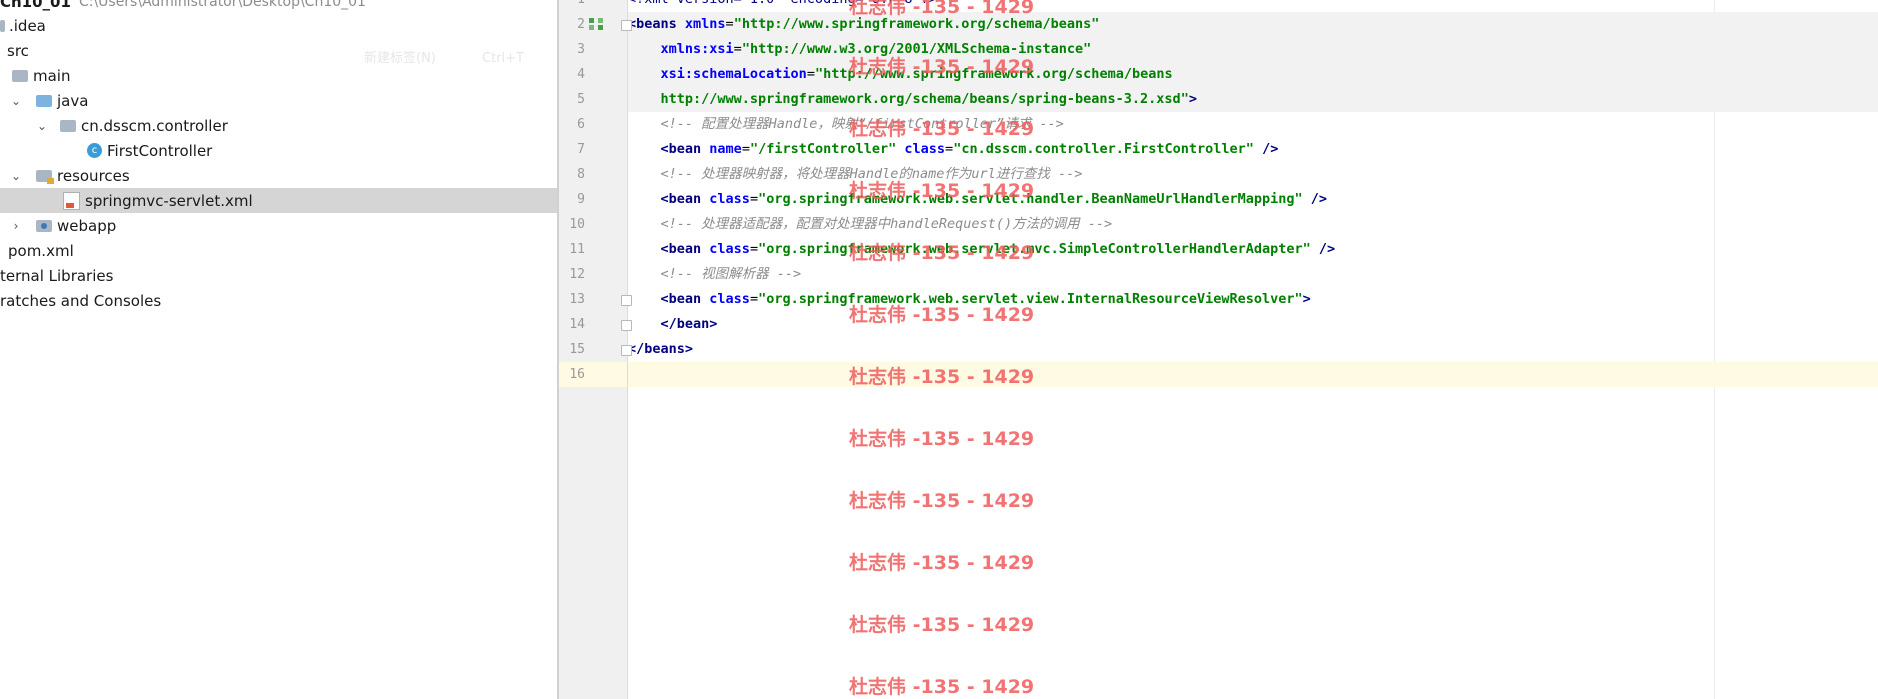 Image resolution: width=1878 pixels, height=699 pixels. What do you see at coordinates (572, 249) in the screenshot?
I see `line-number: 11` at bounding box center [572, 249].